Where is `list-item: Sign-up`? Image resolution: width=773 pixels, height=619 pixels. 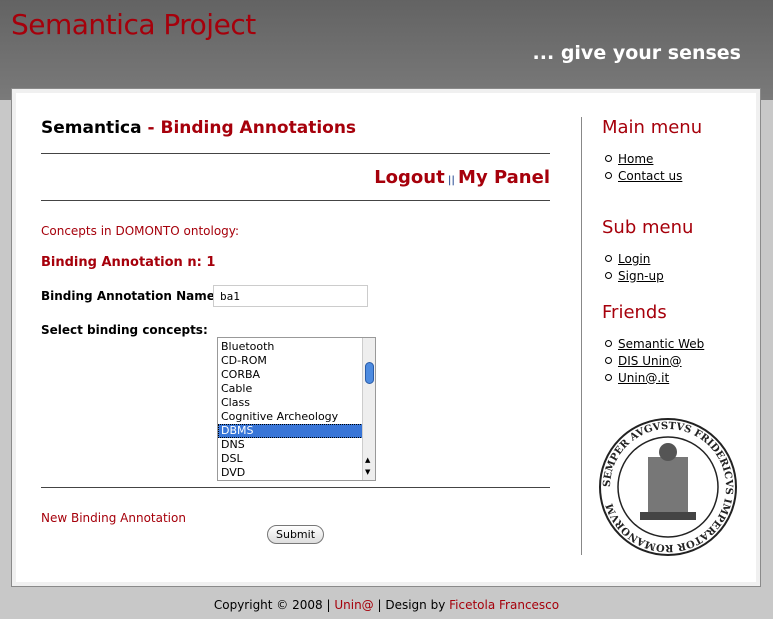
list-item: Sign-up is located at coordinates (634, 275).